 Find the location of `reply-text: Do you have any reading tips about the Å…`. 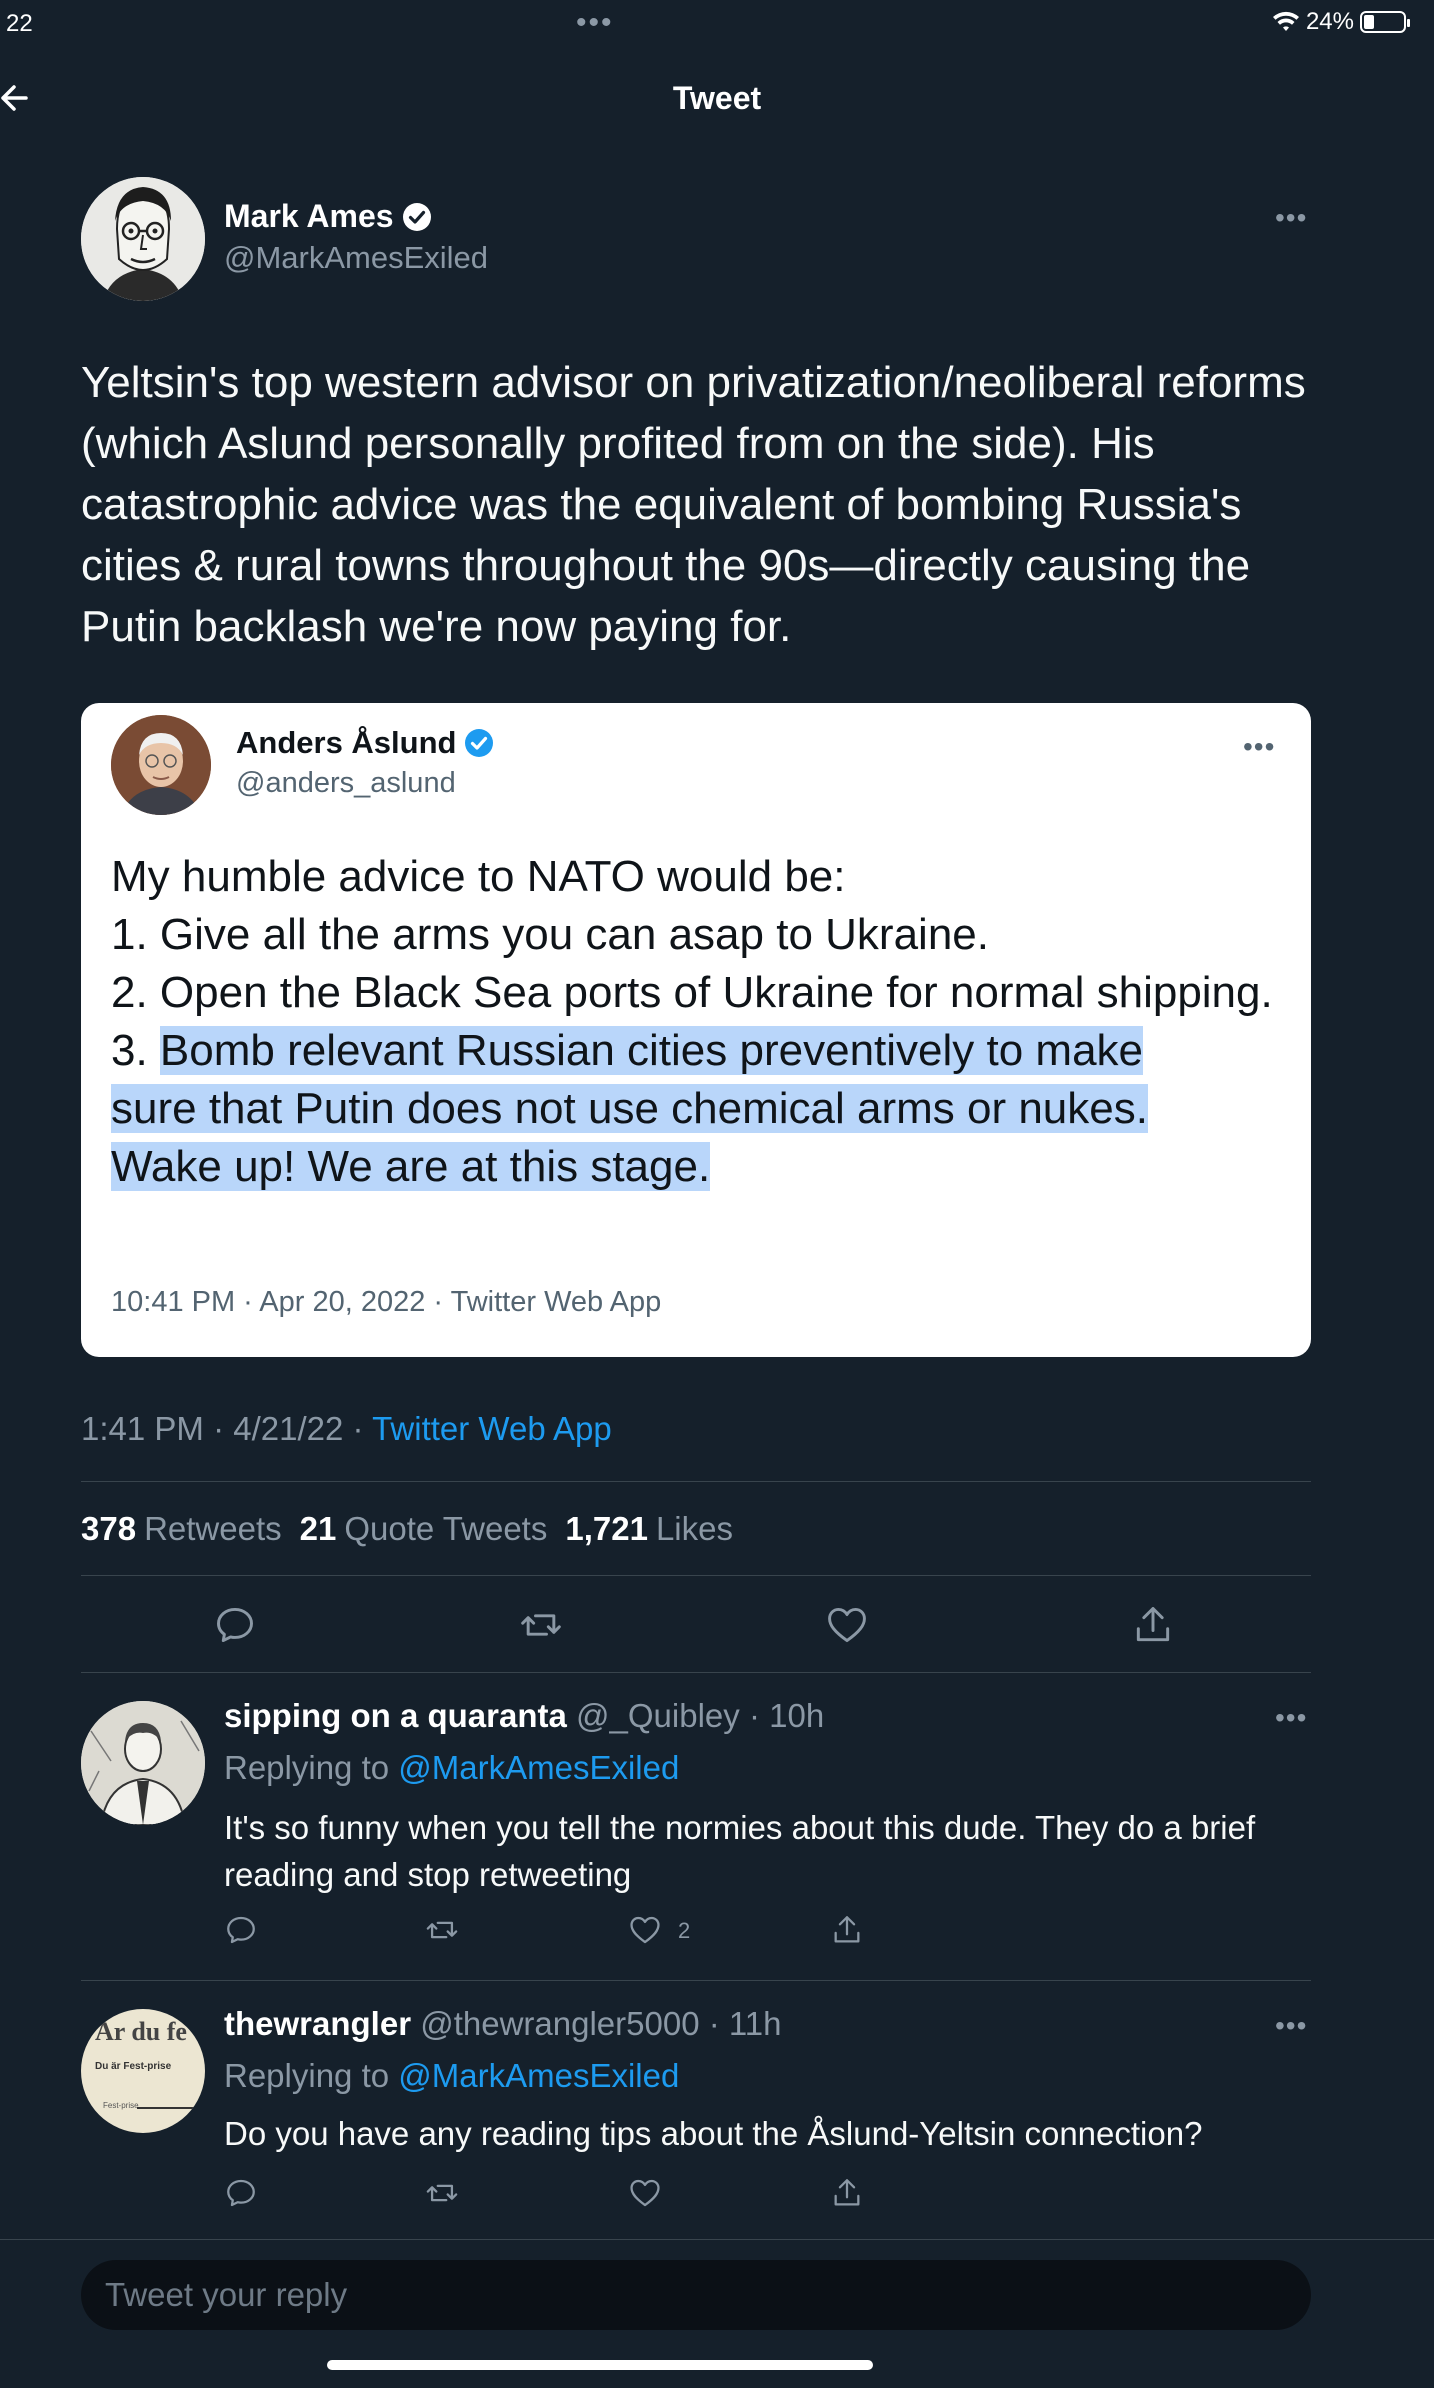

reply-text: Do you have any reading tips about the Å… is located at coordinates (713, 2133).